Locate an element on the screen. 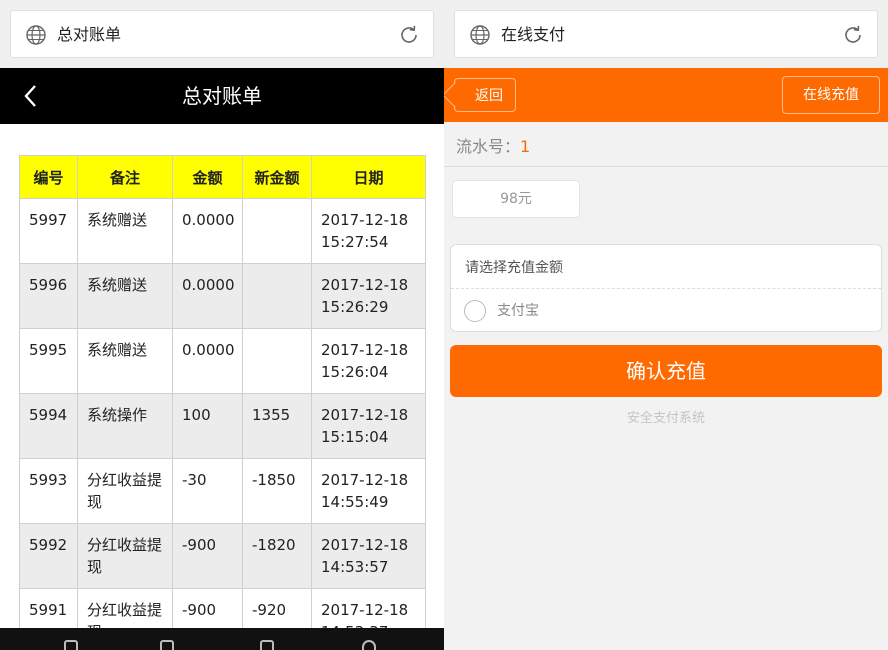 The image size is (888, 650). dashed-divider is located at coordinates (666, 288).